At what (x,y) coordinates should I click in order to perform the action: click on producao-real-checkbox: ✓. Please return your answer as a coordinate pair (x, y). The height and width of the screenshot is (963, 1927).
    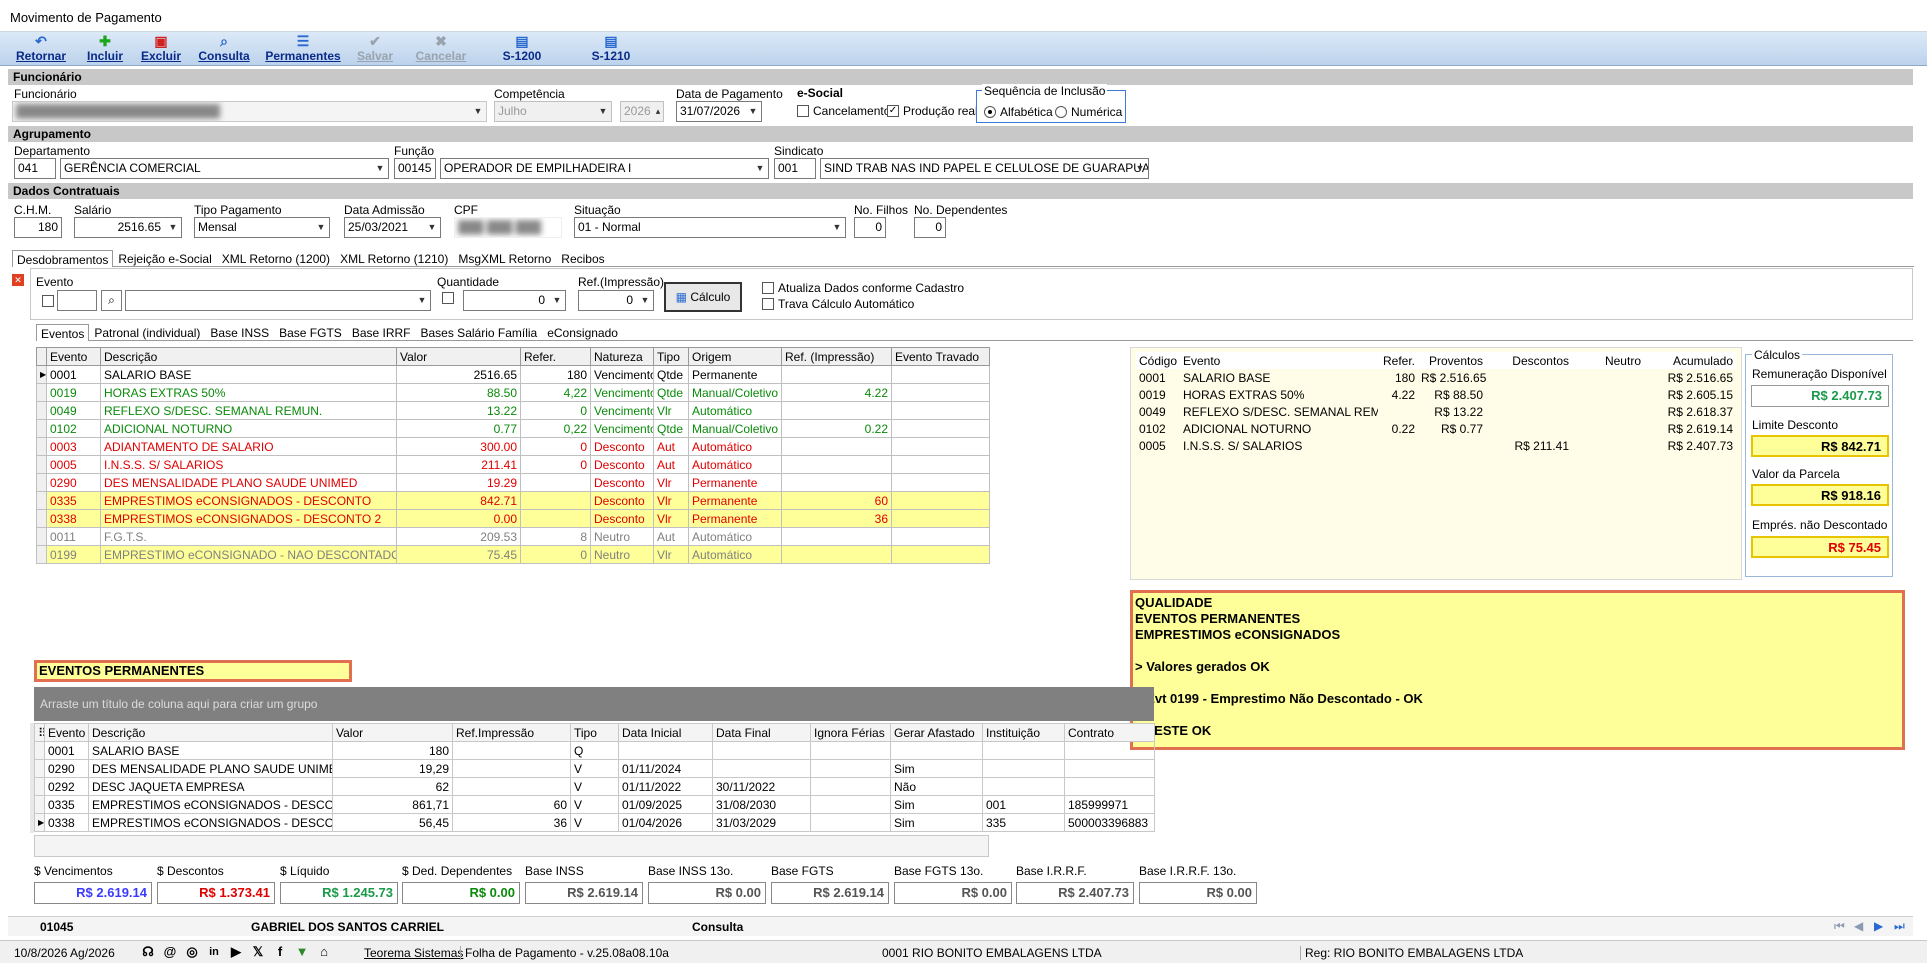
    Looking at the image, I should click on (893, 111).